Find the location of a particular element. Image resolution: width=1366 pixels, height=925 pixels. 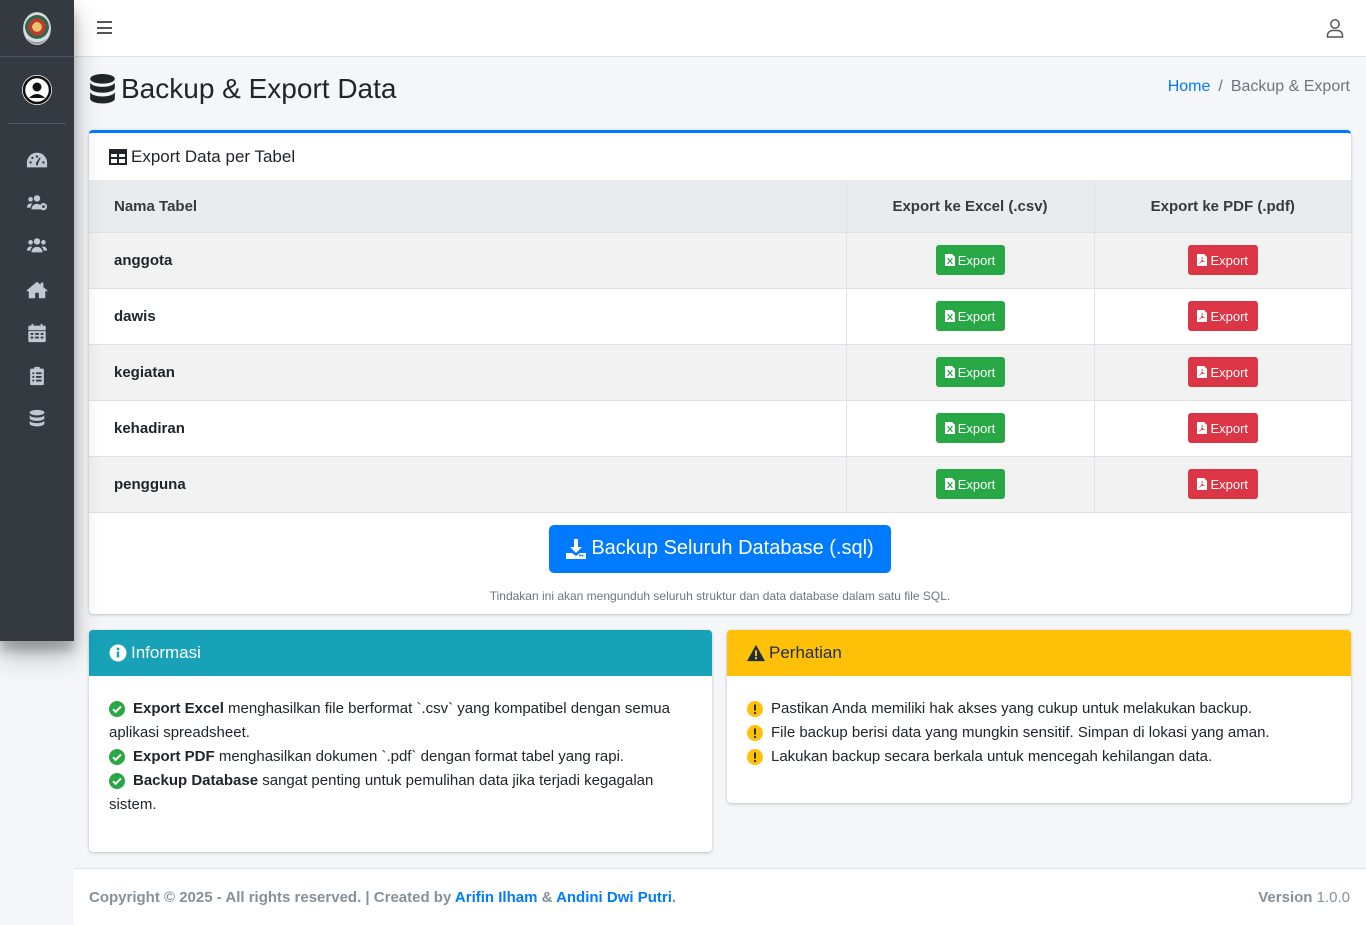

table-name-cell: kegiatan is located at coordinates (468, 372).